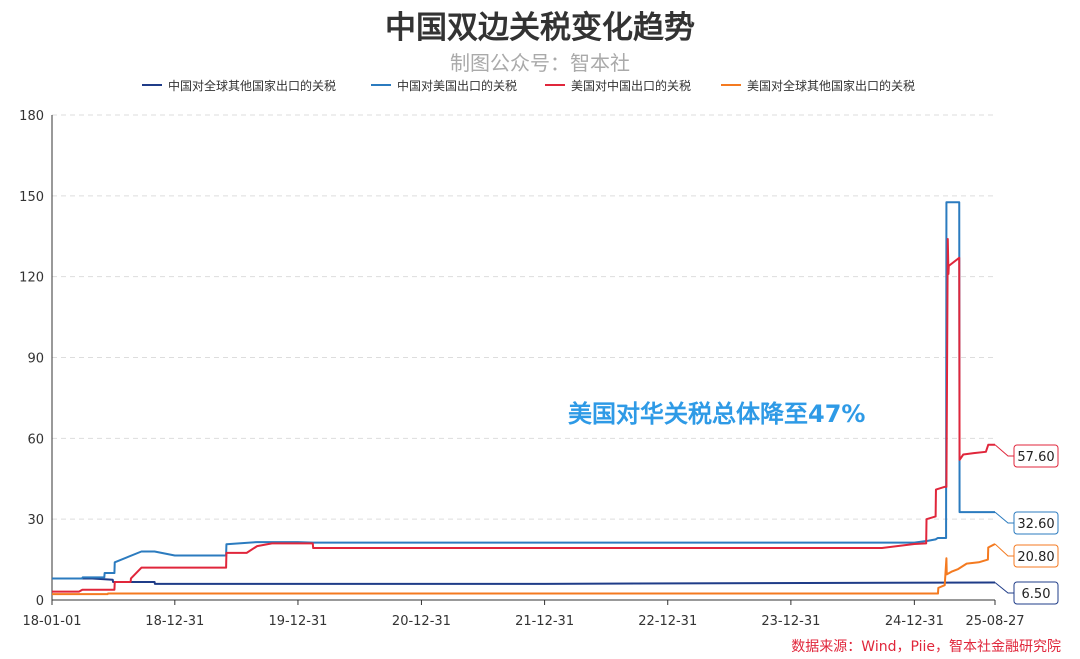  Describe the element at coordinates (1035, 557) in the screenshot. I see `end-label-value: 20.80` at that location.